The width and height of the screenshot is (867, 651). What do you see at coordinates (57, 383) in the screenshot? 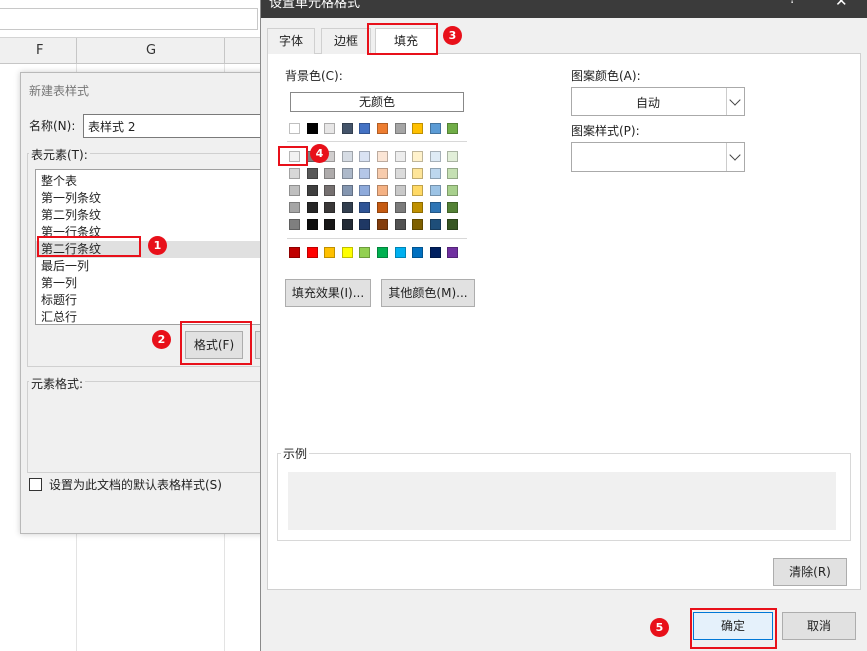
I see `element-format-label: 元素格式:` at bounding box center [57, 383].